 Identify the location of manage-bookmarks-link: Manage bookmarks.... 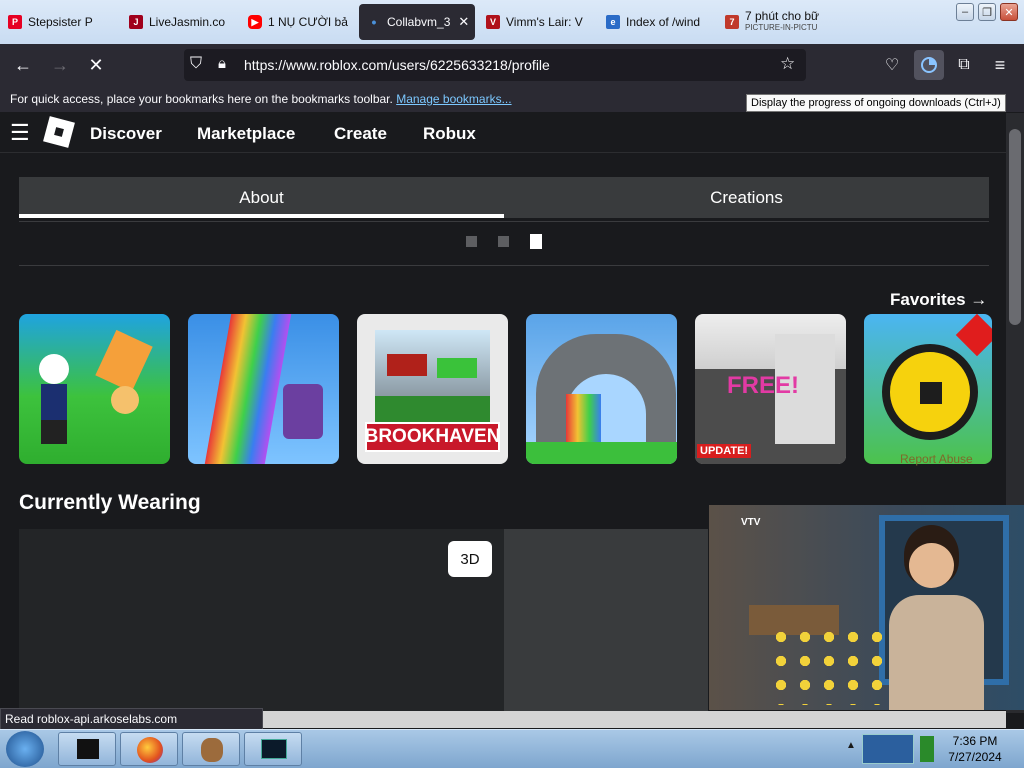
(453, 99).